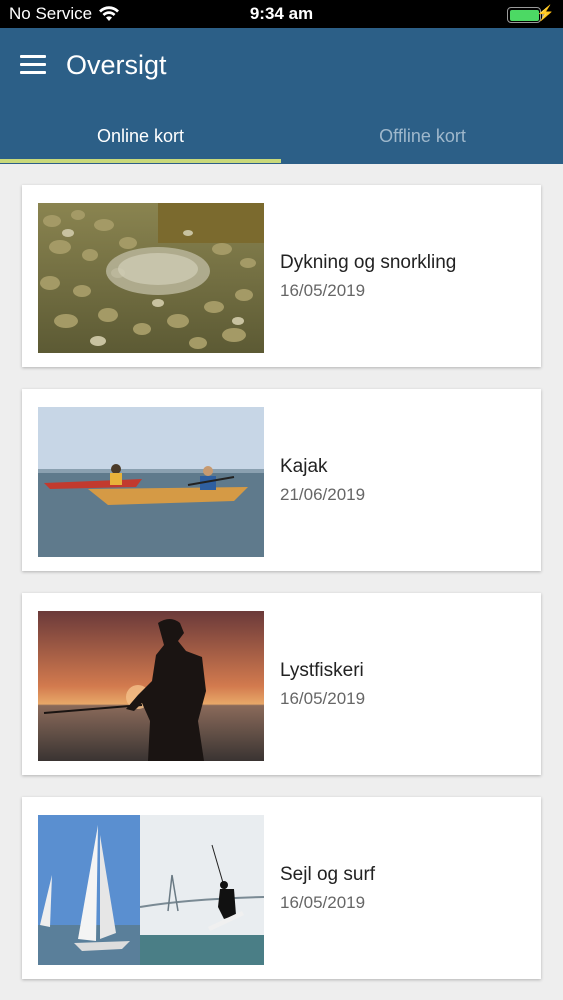 The width and height of the screenshot is (563, 1000). Describe the element at coordinates (323, 494) in the screenshot. I see `card-date: 21/06/2019` at that location.